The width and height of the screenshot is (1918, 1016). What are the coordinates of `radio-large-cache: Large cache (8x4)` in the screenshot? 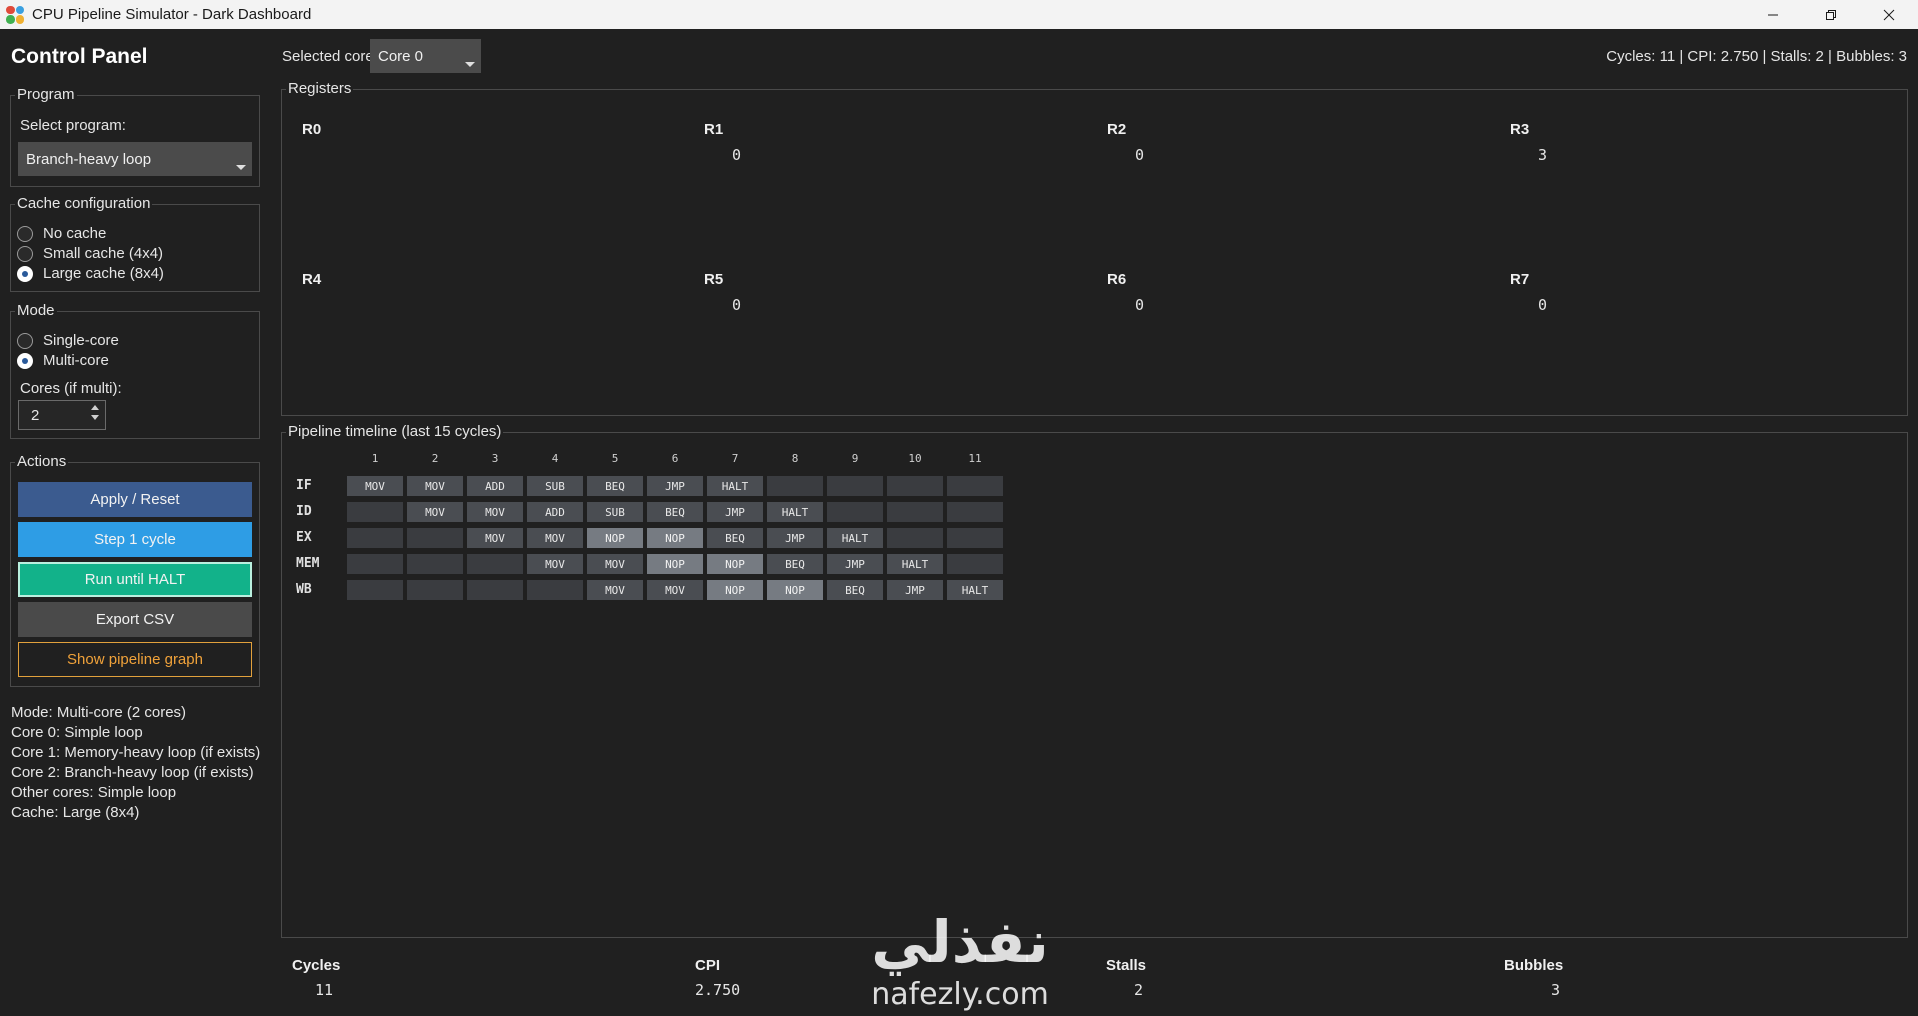 It's located at (90, 273).